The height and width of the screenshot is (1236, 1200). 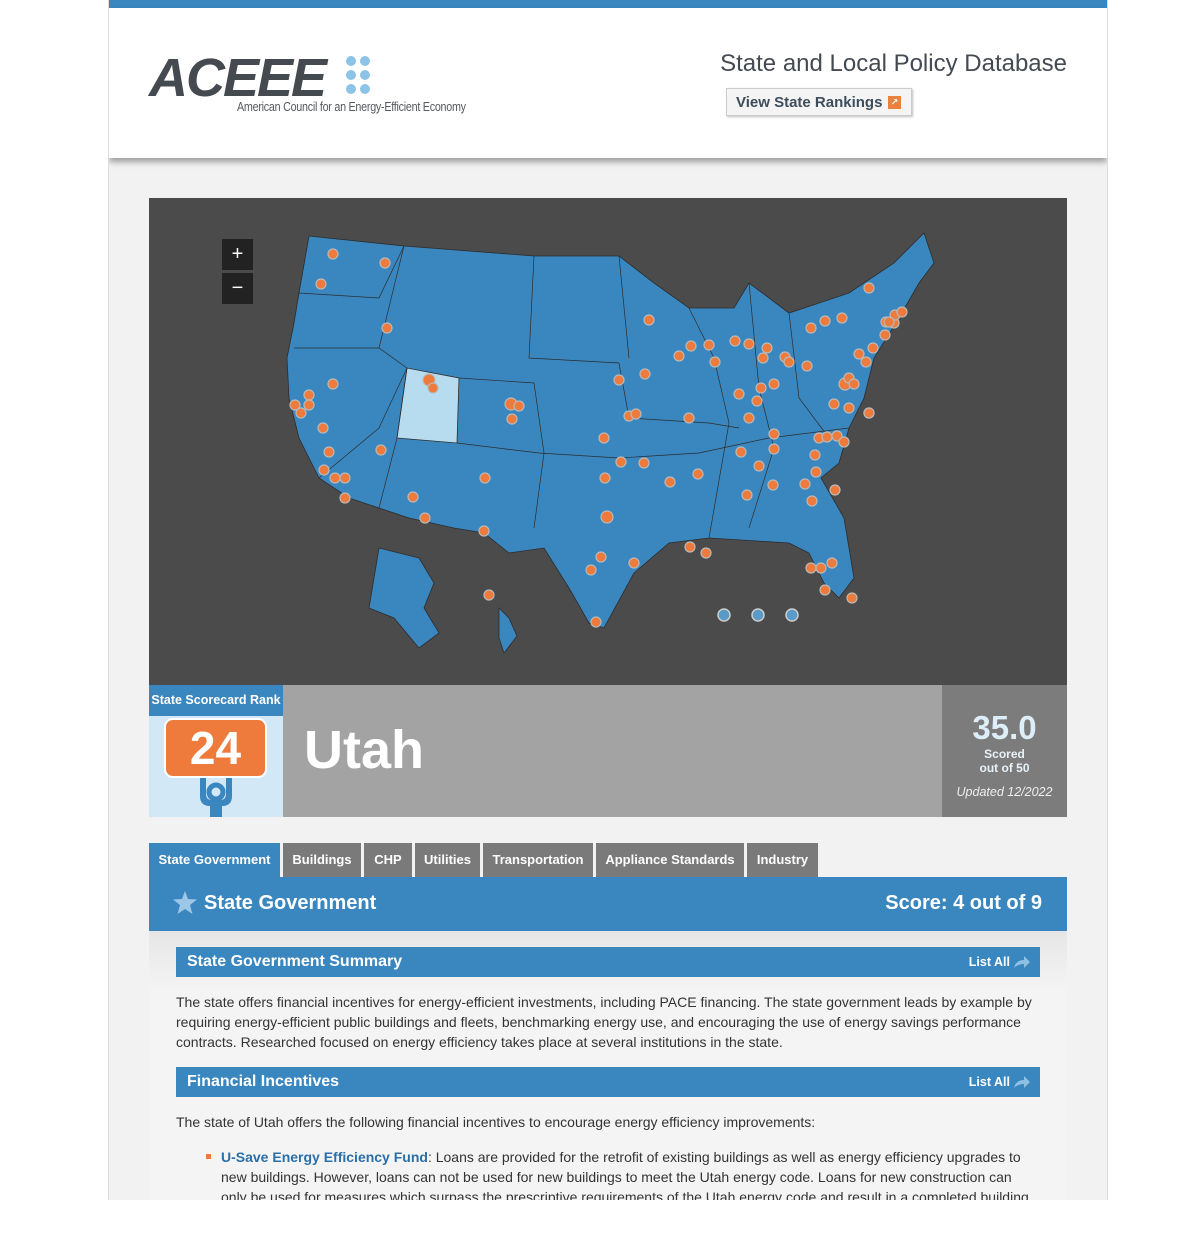 What do you see at coordinates (404, 598) in the screenshot?
I see `alaska-state` at bounding box center [404, 598].